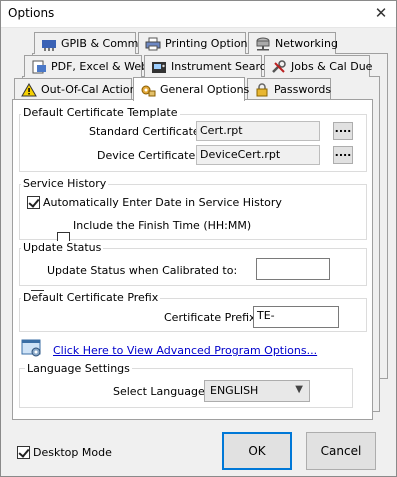 This screenshot has width=397, height=477. Describe the element at coordinates (78, 368) in the screenshot. I see `language-settings-label: Language Settings` at that location.